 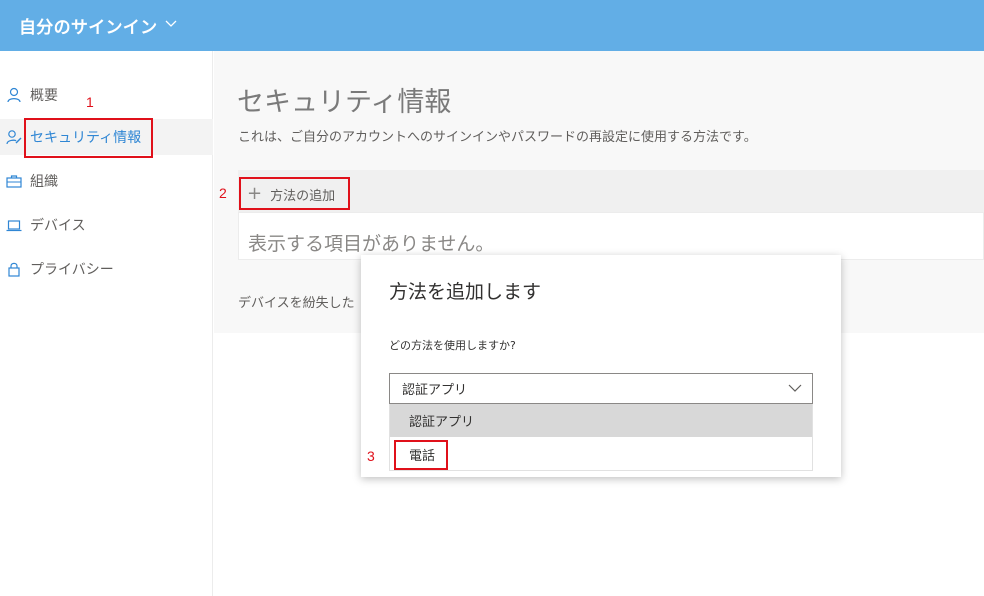 What do you see at coordinates (106, 181) in the screenshot?
I see `sidebar-item-organization: 組織` at bounding box center [106, 181].